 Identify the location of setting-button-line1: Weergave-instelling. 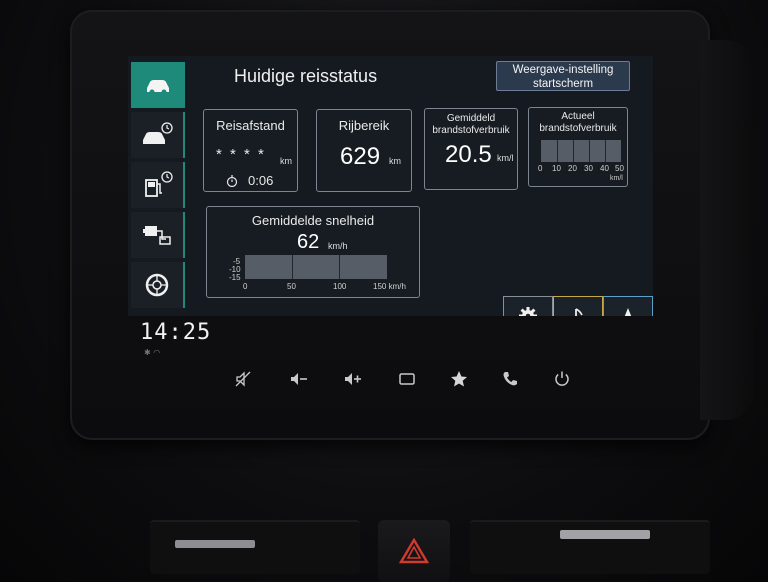
(563, 70).